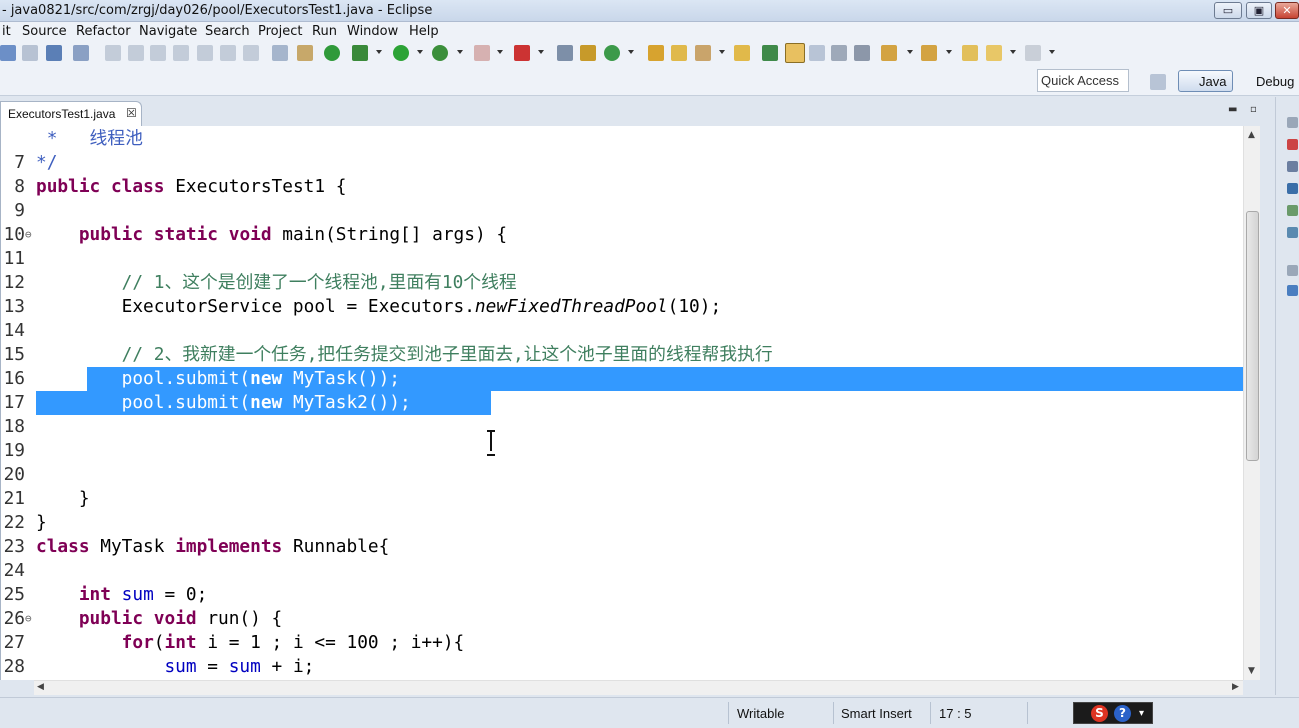 This screenshot has width=1299, height=728. I want to click on drop-to-frame-icon, so click(280, 53).